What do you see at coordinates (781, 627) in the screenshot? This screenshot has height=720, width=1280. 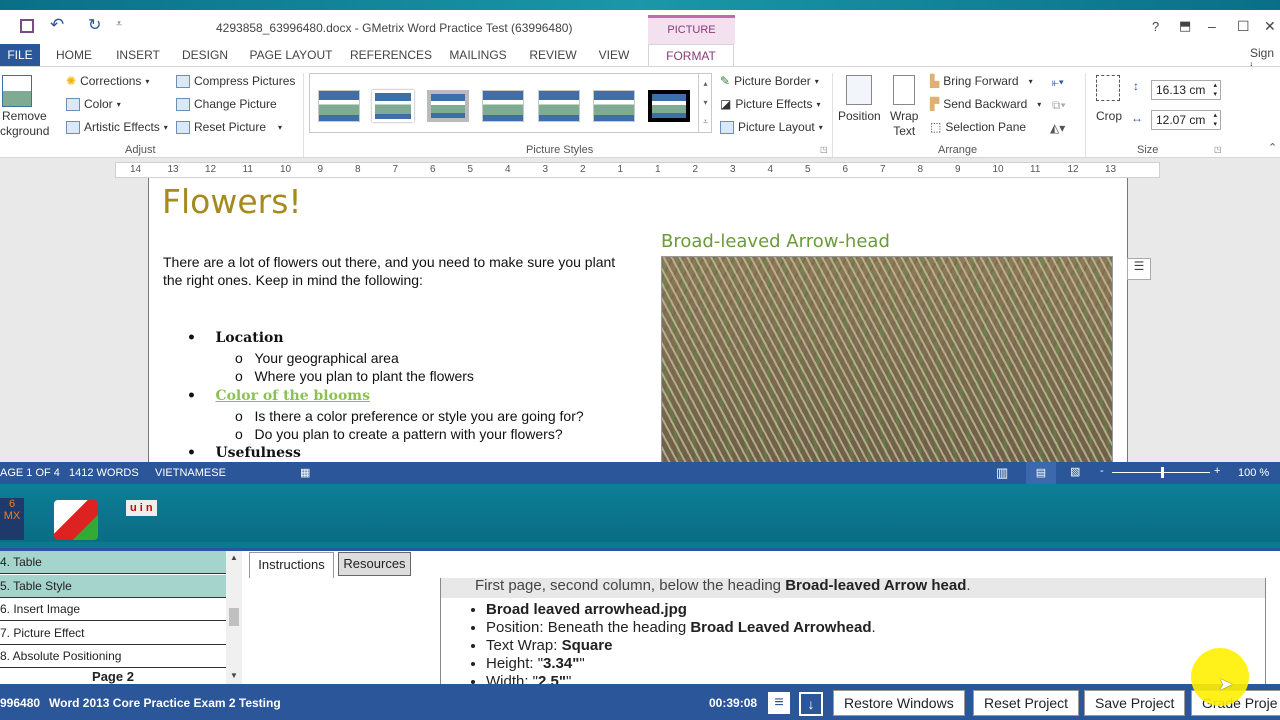 I see `bullet-bold: Broad Leaved Arrowhead` at bounding box center [781, 627].